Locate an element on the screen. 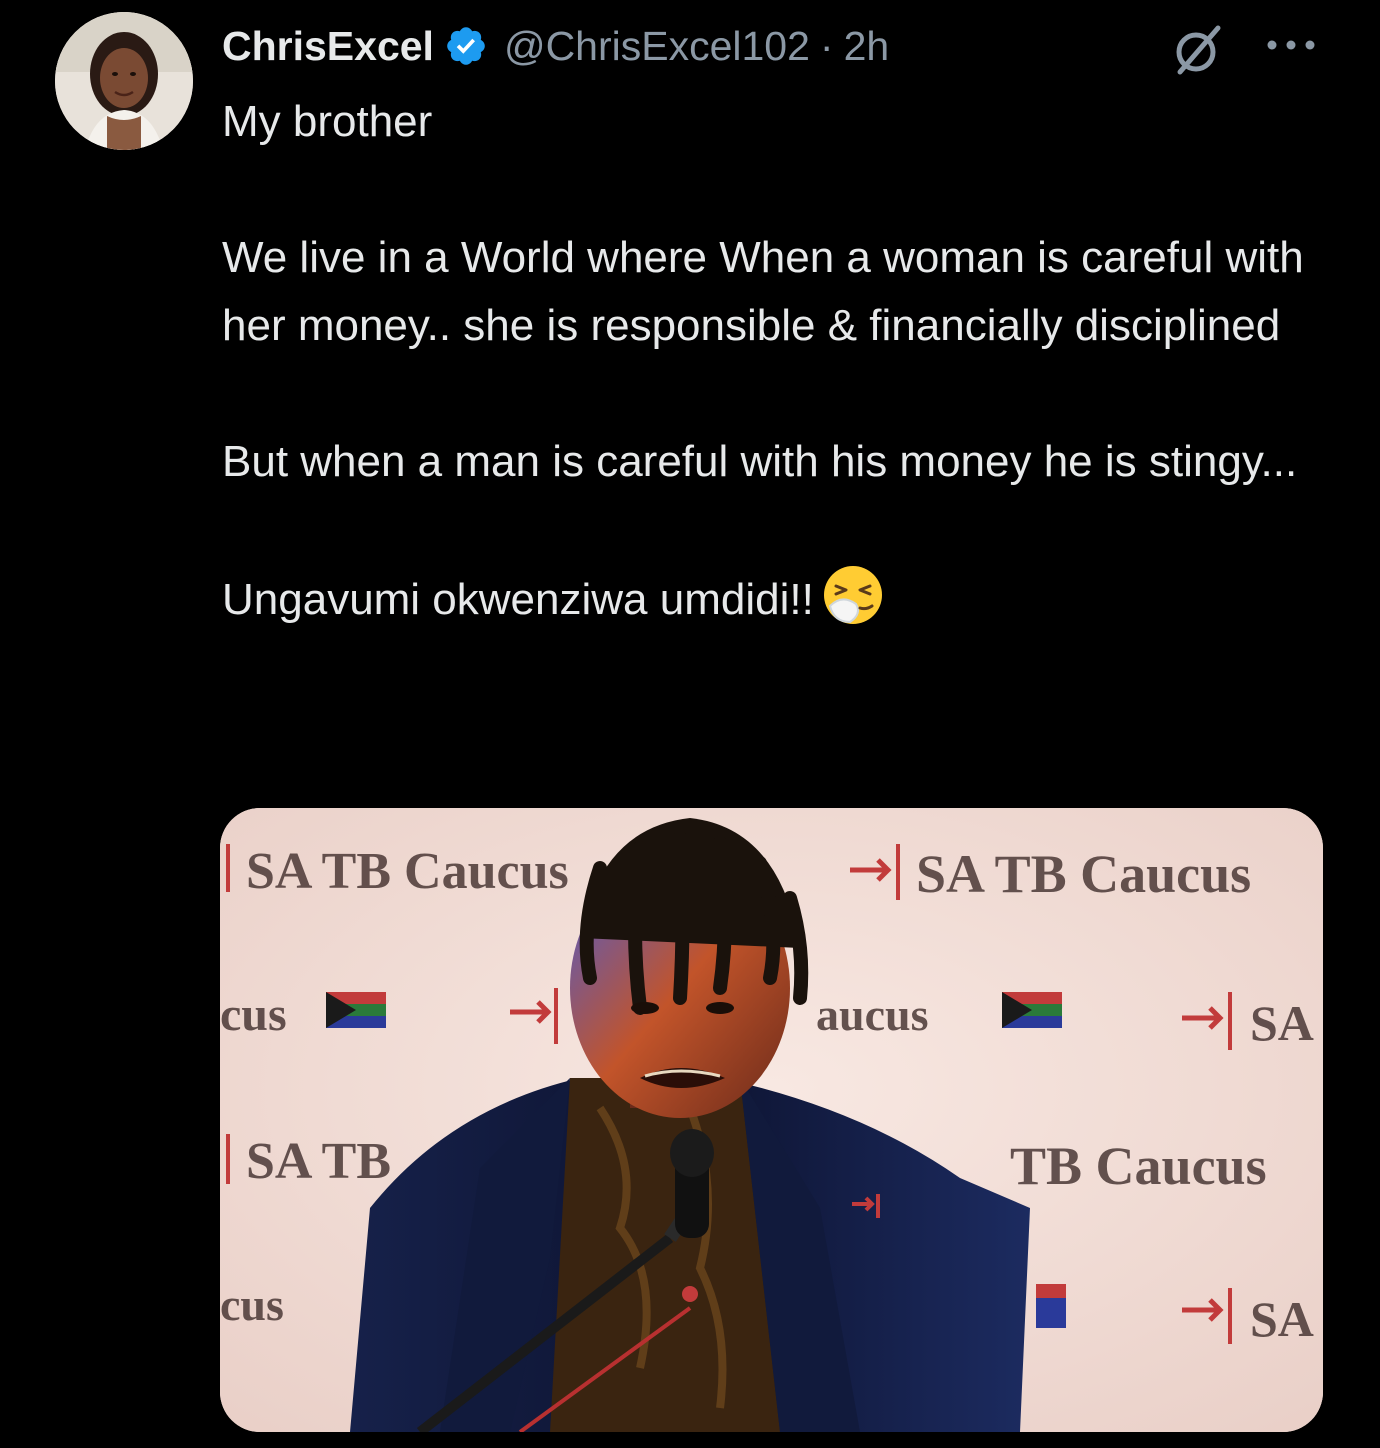 The image size is (1380, 1448). backdrop-text-7: TB Caucus is located at coordinates (1138, 1166).